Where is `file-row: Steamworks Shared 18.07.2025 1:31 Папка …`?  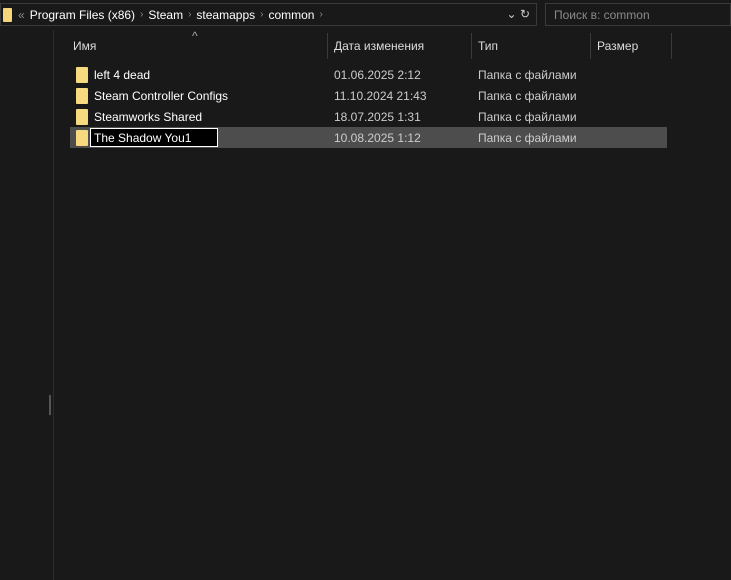
file-row: Steamworks Shared 18.07.2025 1:31 Папка … is located at coordinates (368, 116).